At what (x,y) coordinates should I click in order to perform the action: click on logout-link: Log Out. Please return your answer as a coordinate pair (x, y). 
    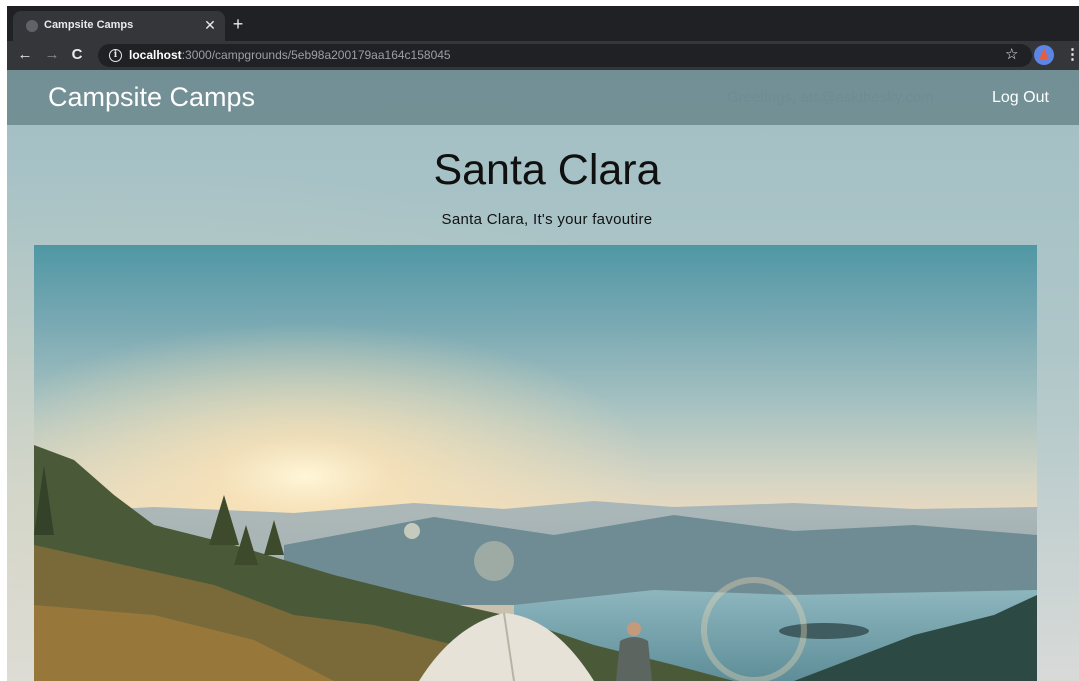
    Looking at the image, I should click on (1020, 98).